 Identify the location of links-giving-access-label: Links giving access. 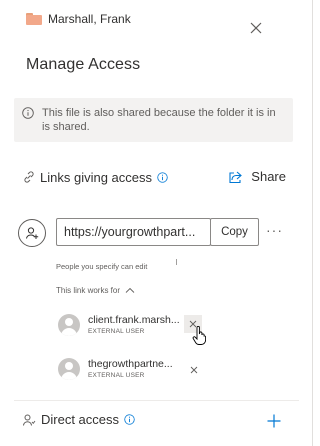
(96, 177).